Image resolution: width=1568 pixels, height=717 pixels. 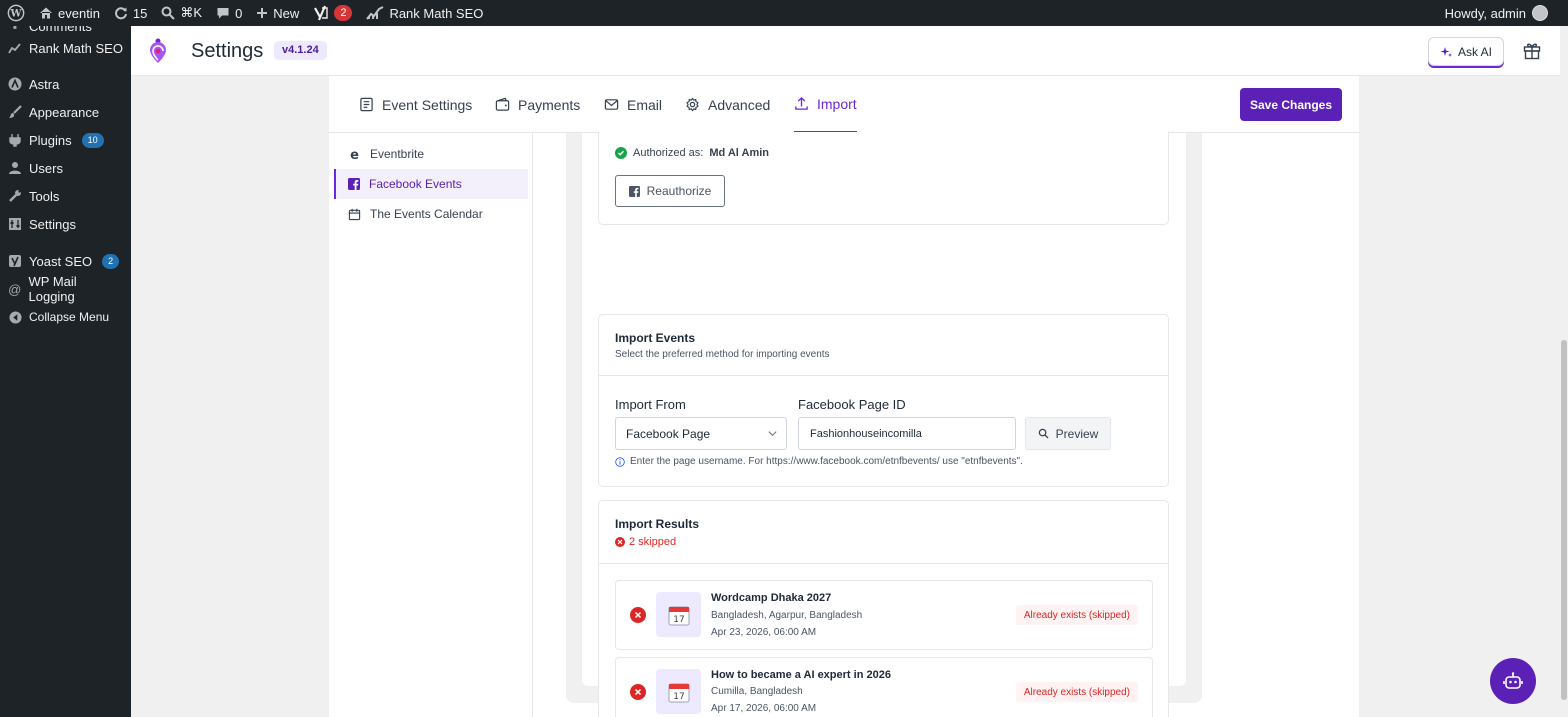 What do you see at coordinates (15, 261) in the screenshot?
I see `yoast-icon` at bounding box center [15, 261].